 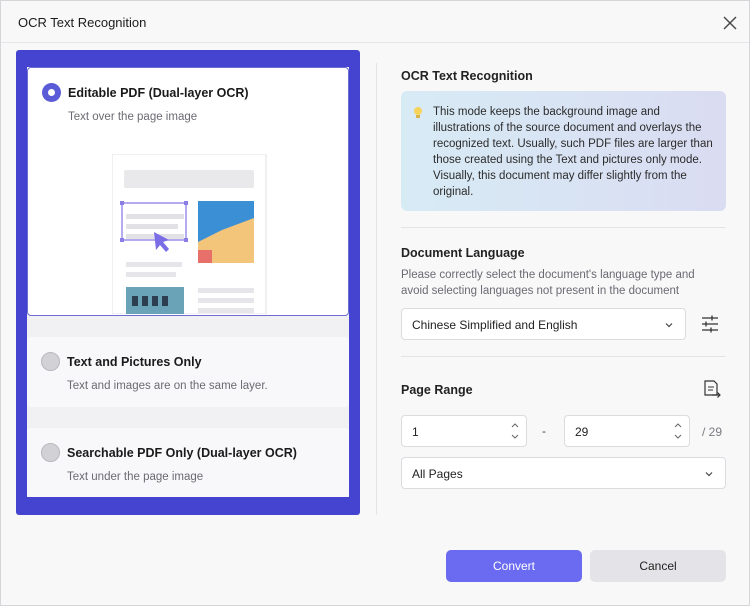 I want to click on page-scope-select: All Pages, so click(x=563, y=473).